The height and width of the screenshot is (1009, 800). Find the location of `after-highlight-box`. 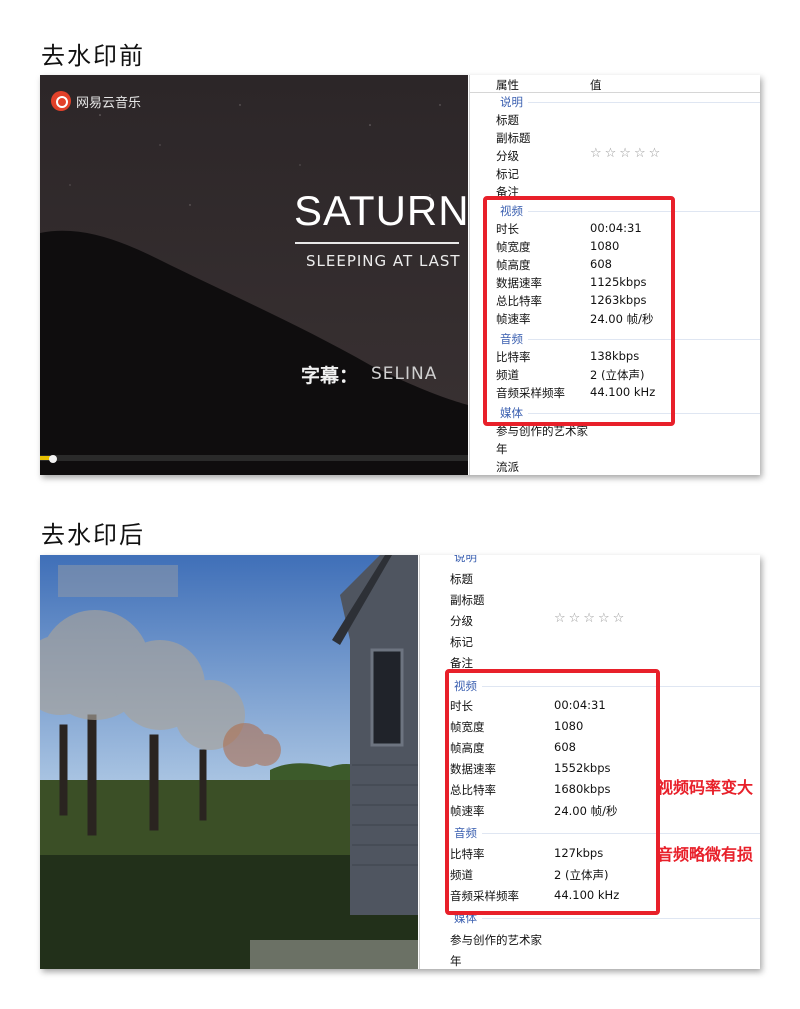

after-highlight-box is located at coordinates (552, 792).